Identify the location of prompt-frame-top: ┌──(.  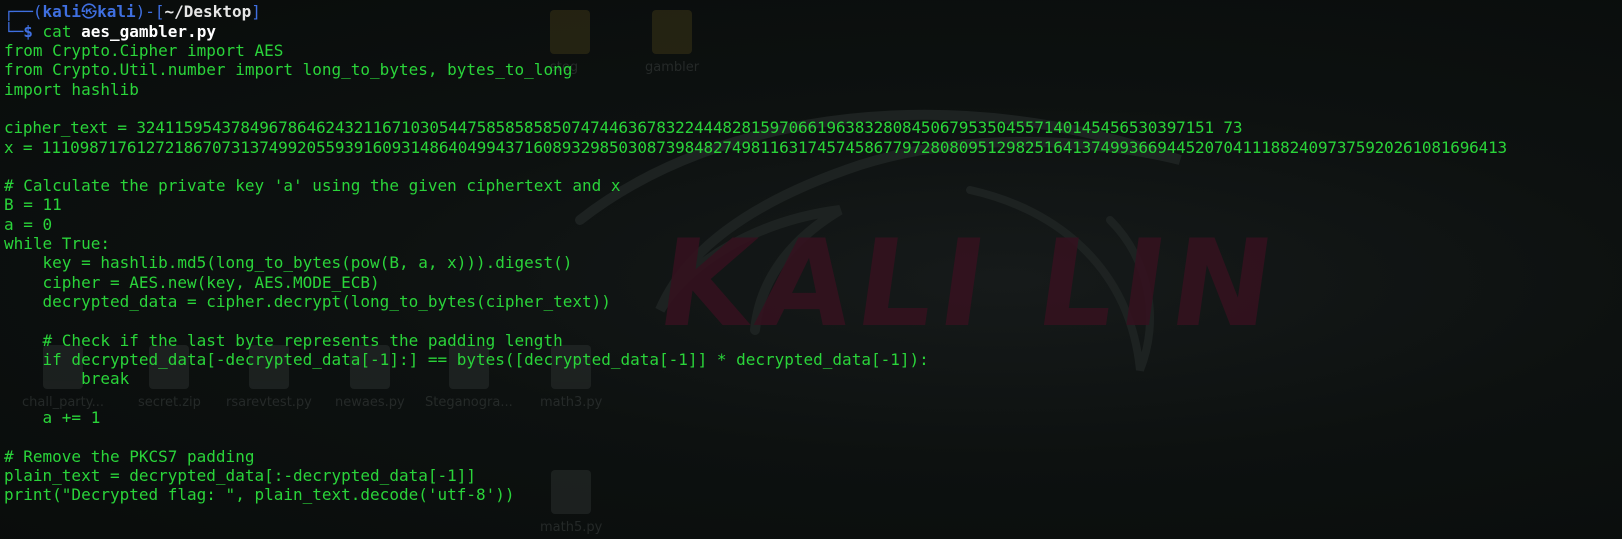
(23, 11).